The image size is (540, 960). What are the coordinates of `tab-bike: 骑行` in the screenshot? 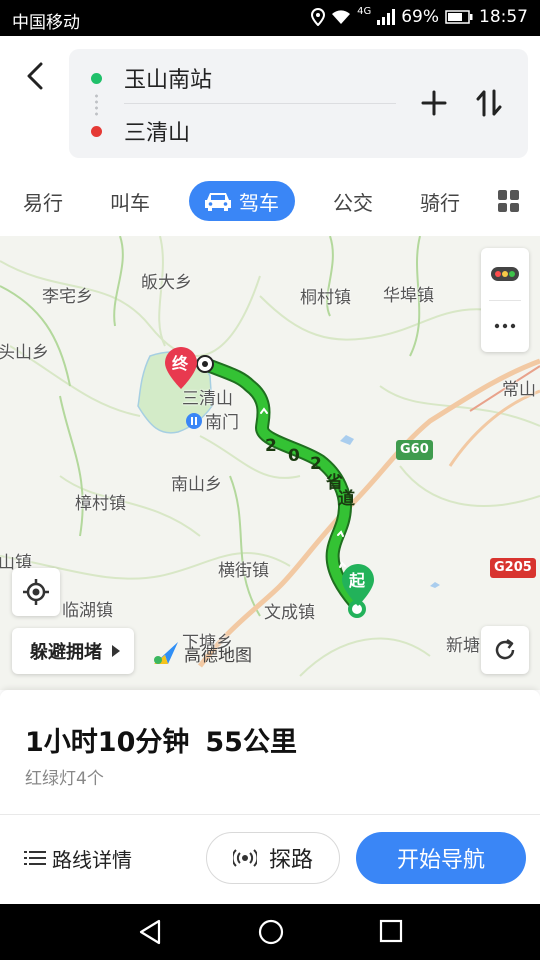 It's located at (440, 201).